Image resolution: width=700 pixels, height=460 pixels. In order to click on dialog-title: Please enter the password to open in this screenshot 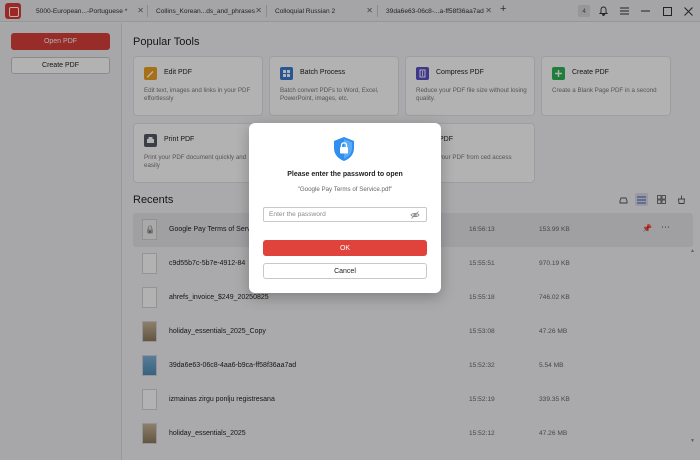, I will do `click(345, 174)`.